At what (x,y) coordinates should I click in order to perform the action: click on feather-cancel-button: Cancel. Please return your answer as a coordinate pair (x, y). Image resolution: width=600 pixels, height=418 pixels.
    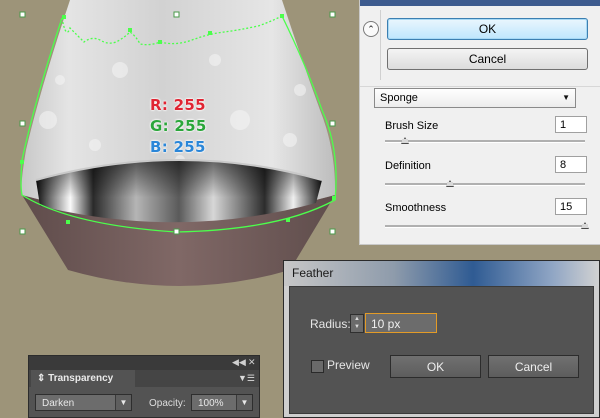
    Looking at the image, I should click on (533, 366).